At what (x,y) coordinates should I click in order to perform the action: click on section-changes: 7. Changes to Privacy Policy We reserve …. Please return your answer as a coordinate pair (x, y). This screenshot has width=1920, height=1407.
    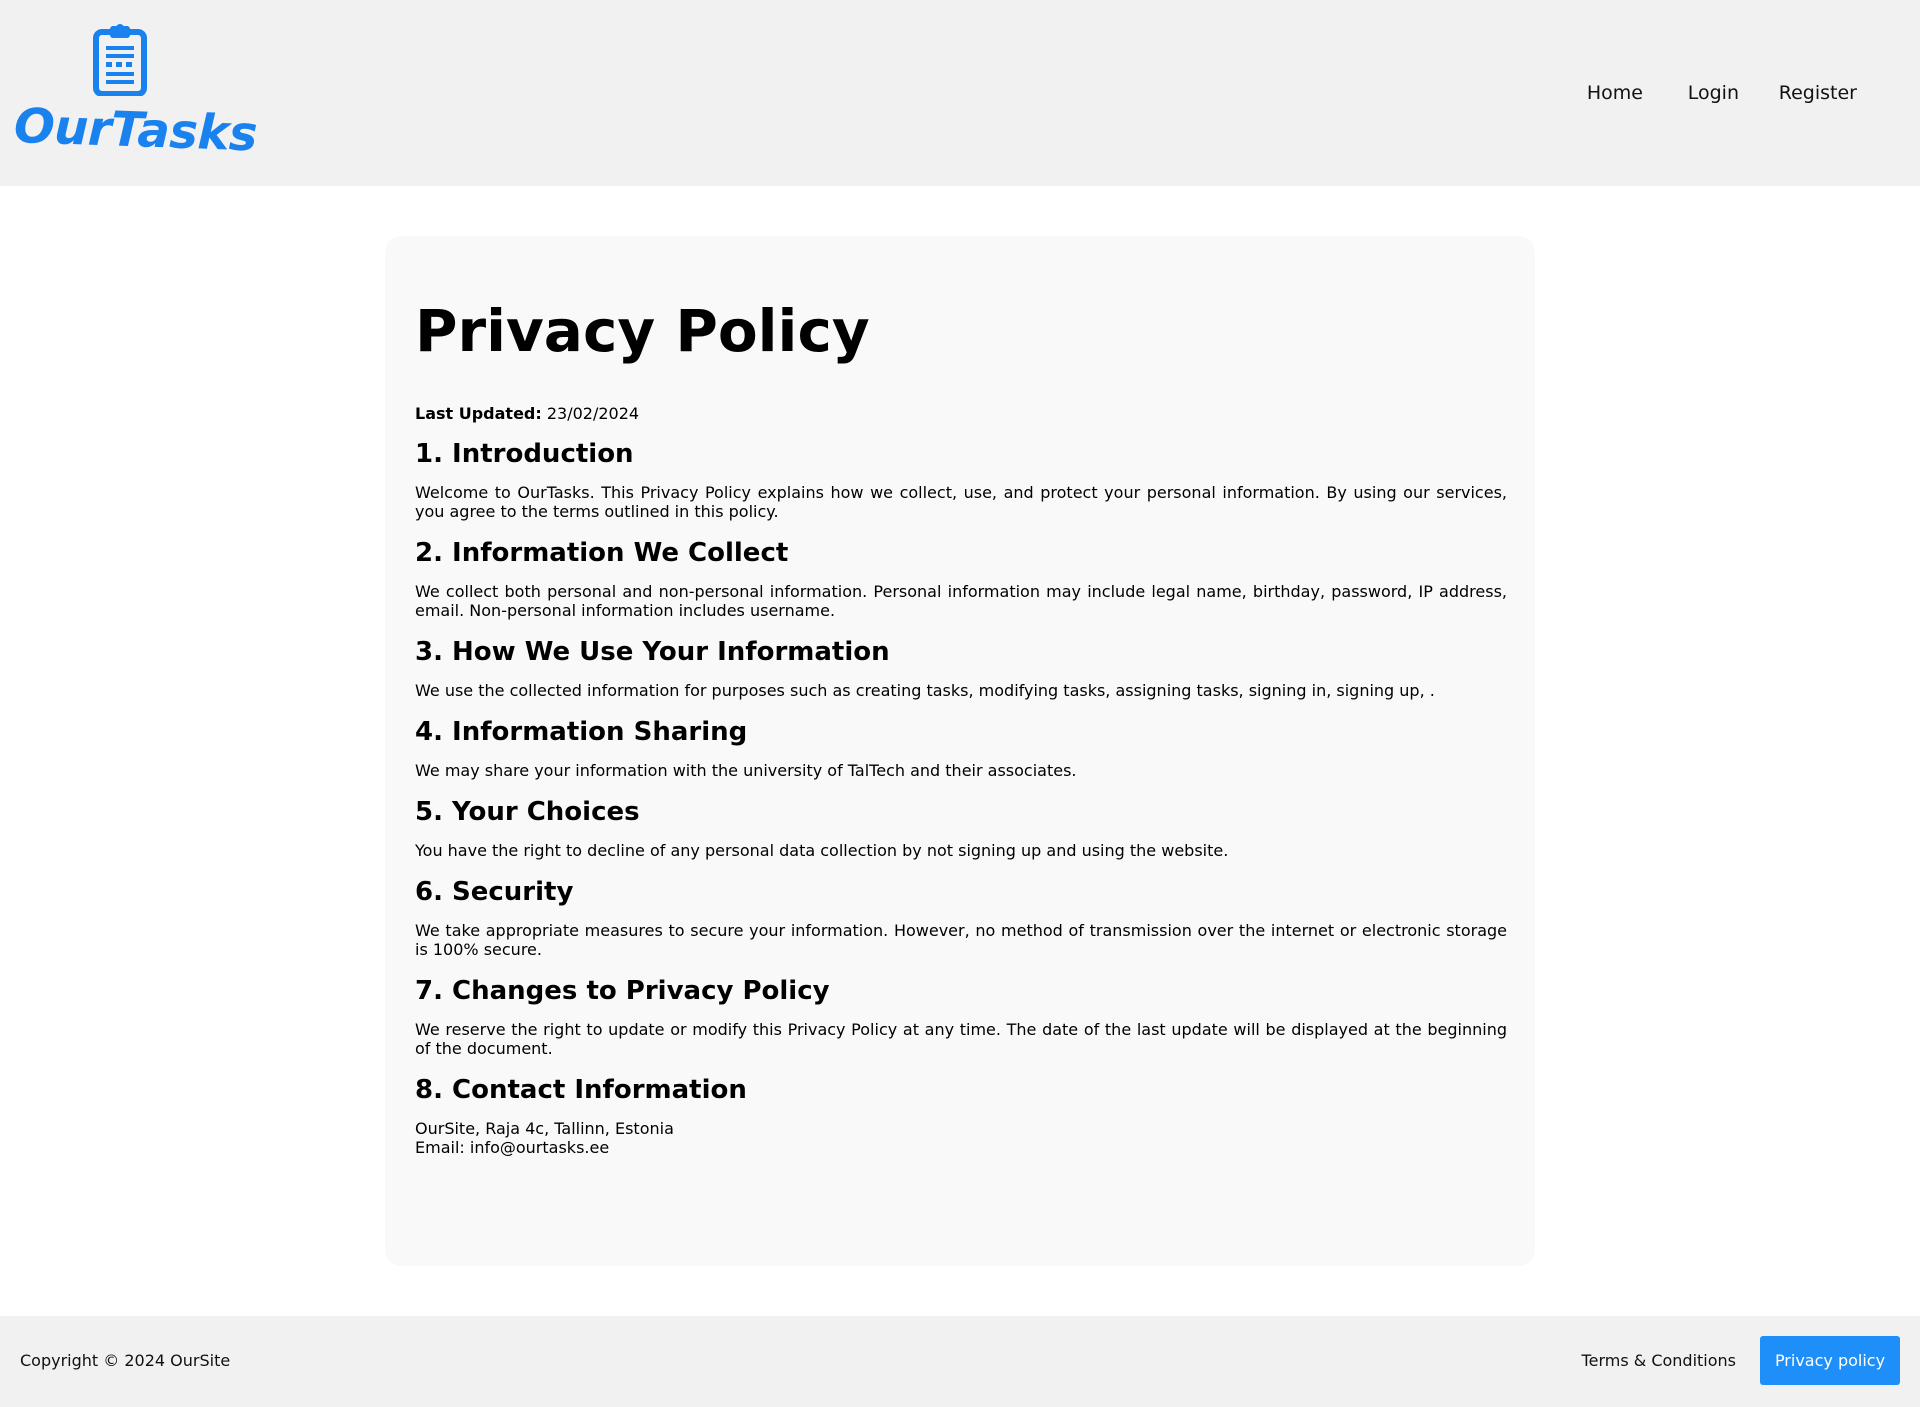
    Looking at the image, I should click on (961, 1017).